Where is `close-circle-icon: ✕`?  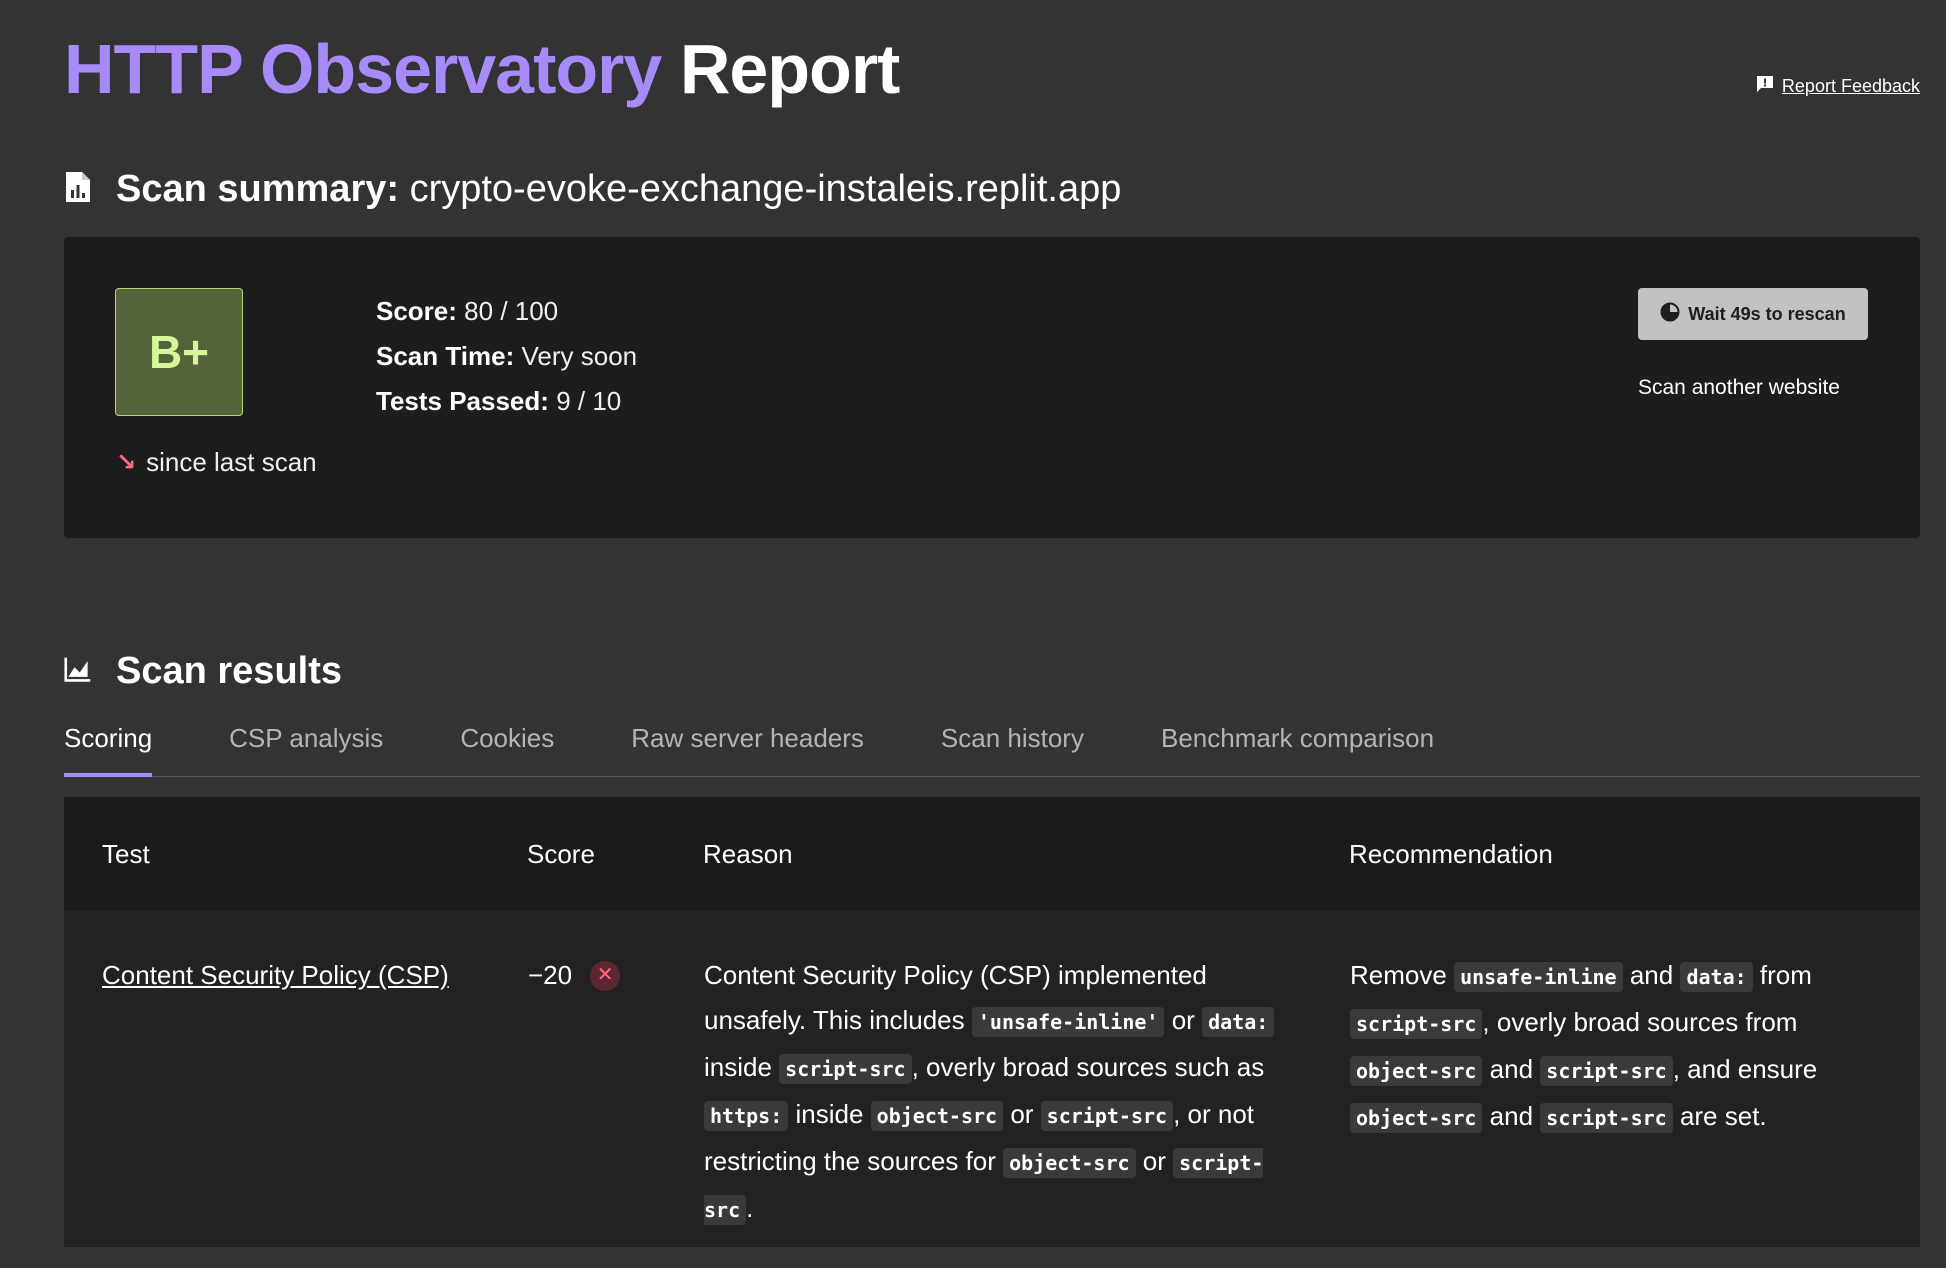
close-circle-icon: ✕ is located at coordinates (605, 975).